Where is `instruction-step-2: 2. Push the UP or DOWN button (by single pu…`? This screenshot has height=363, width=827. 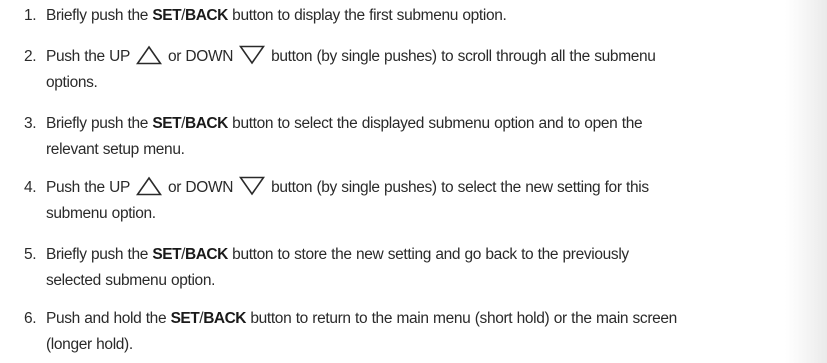 instruction-step-2: 2. Push the UP or DOWN button (by single pu… is located at coordinates (418, 70).